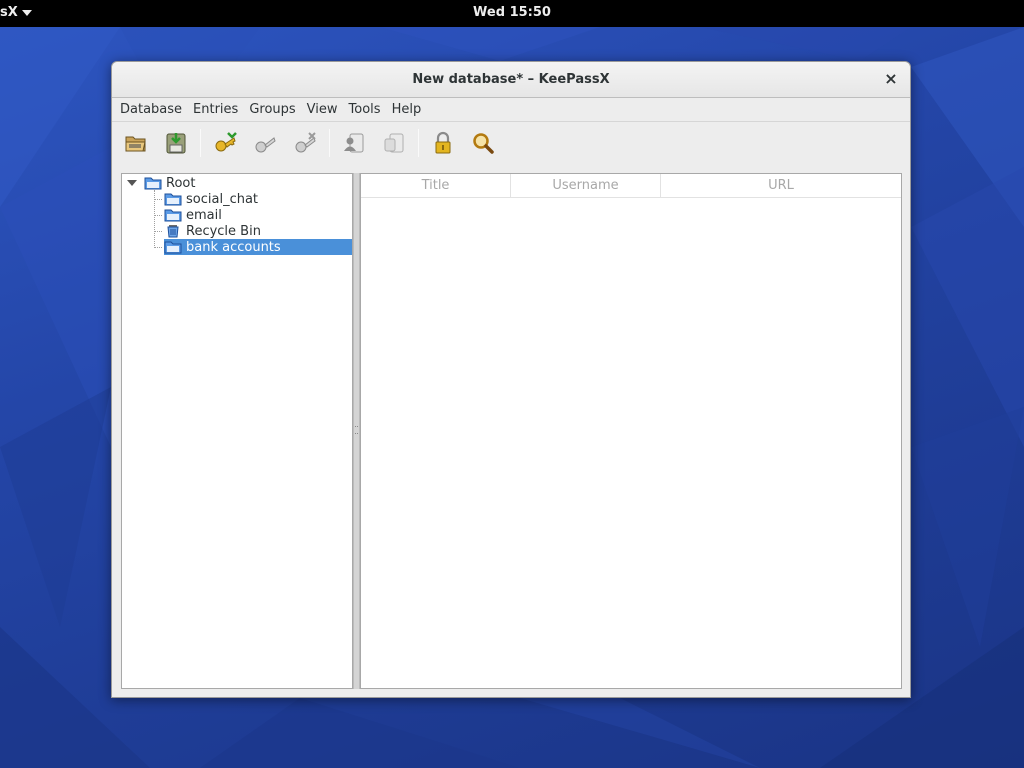  I want to click on splitter-grip, so click(356, 430).